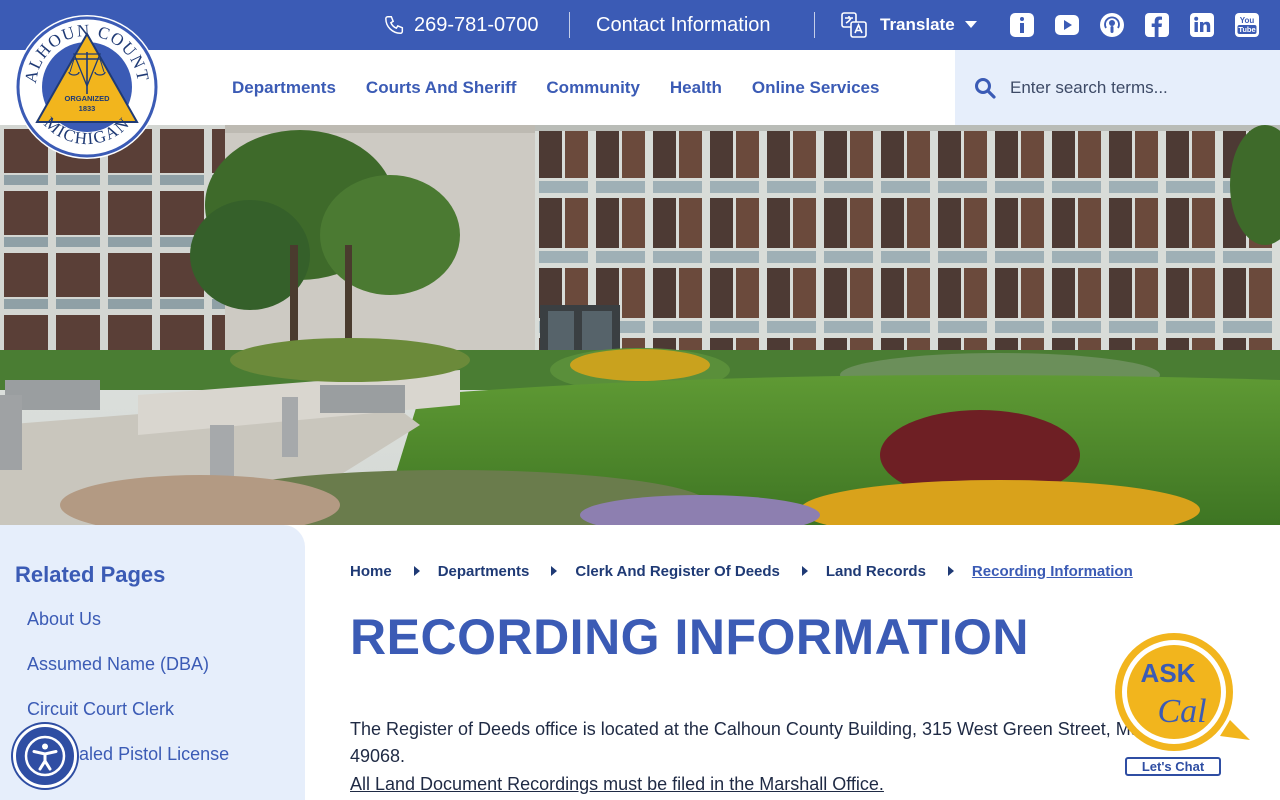 This screenshot has width=1280, height=800. I want to click on breadcrumb-clerk-register: Clerk And Register Of Deeds, so click(677, 571).